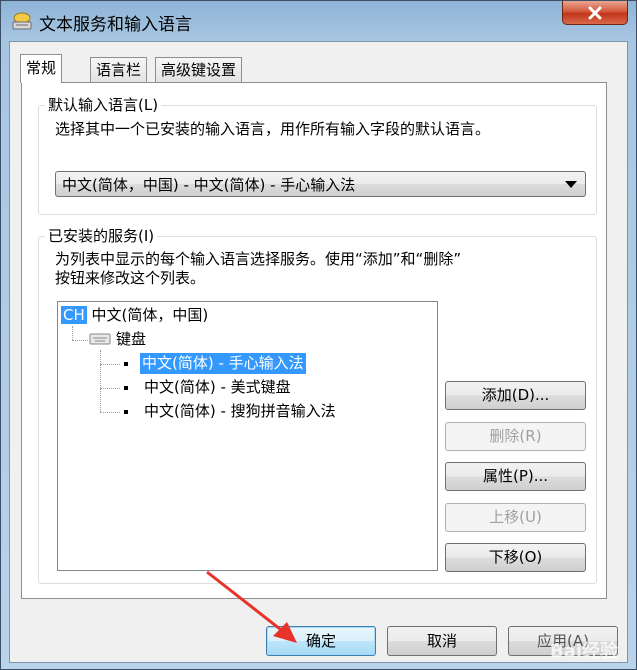 This screenshot has height=670, width=637. Describe the element at coordinates (115, 25) in the screenshot. I see `window-title: 文本服务和输入语言` at that location.